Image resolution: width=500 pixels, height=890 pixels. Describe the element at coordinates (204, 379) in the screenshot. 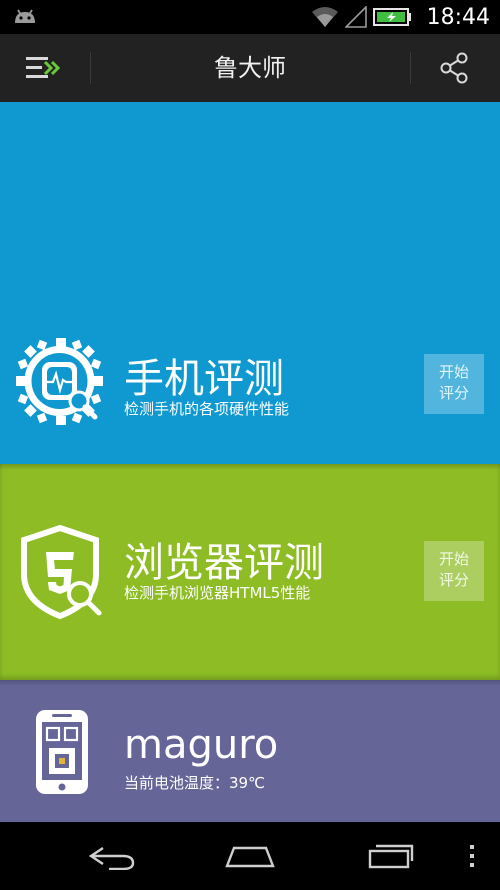

I see `card-title: 手机评测` at that location.